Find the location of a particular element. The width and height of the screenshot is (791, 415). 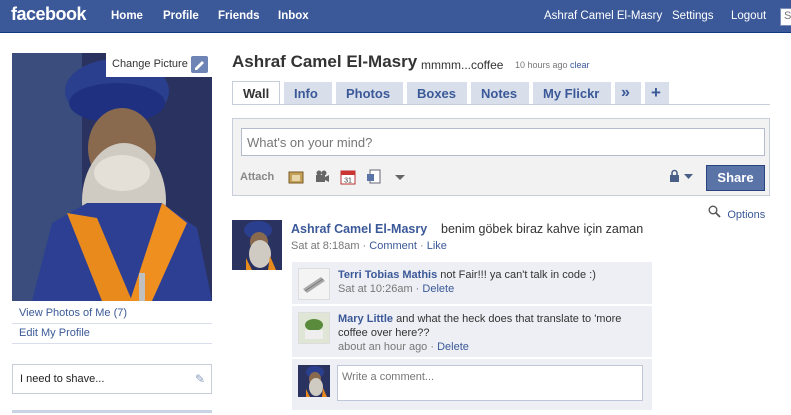

search-icon is located at coordinates (716, 213).